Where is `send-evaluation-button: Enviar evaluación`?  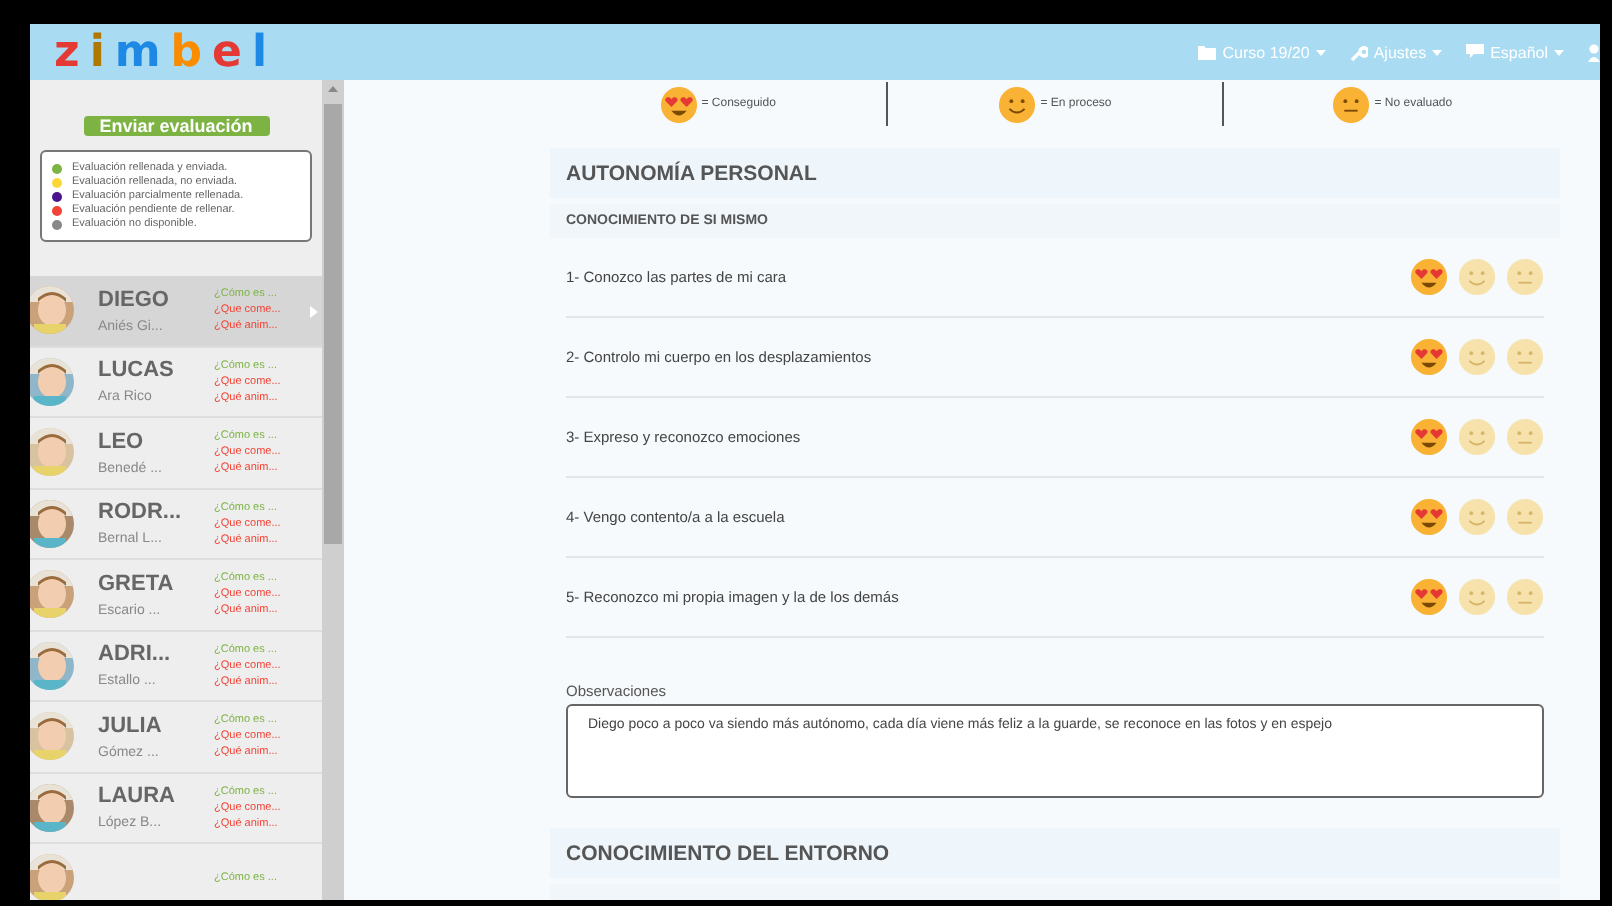
send-evaluation-button: Enviar evaluación is located at coordinates (176, 126).